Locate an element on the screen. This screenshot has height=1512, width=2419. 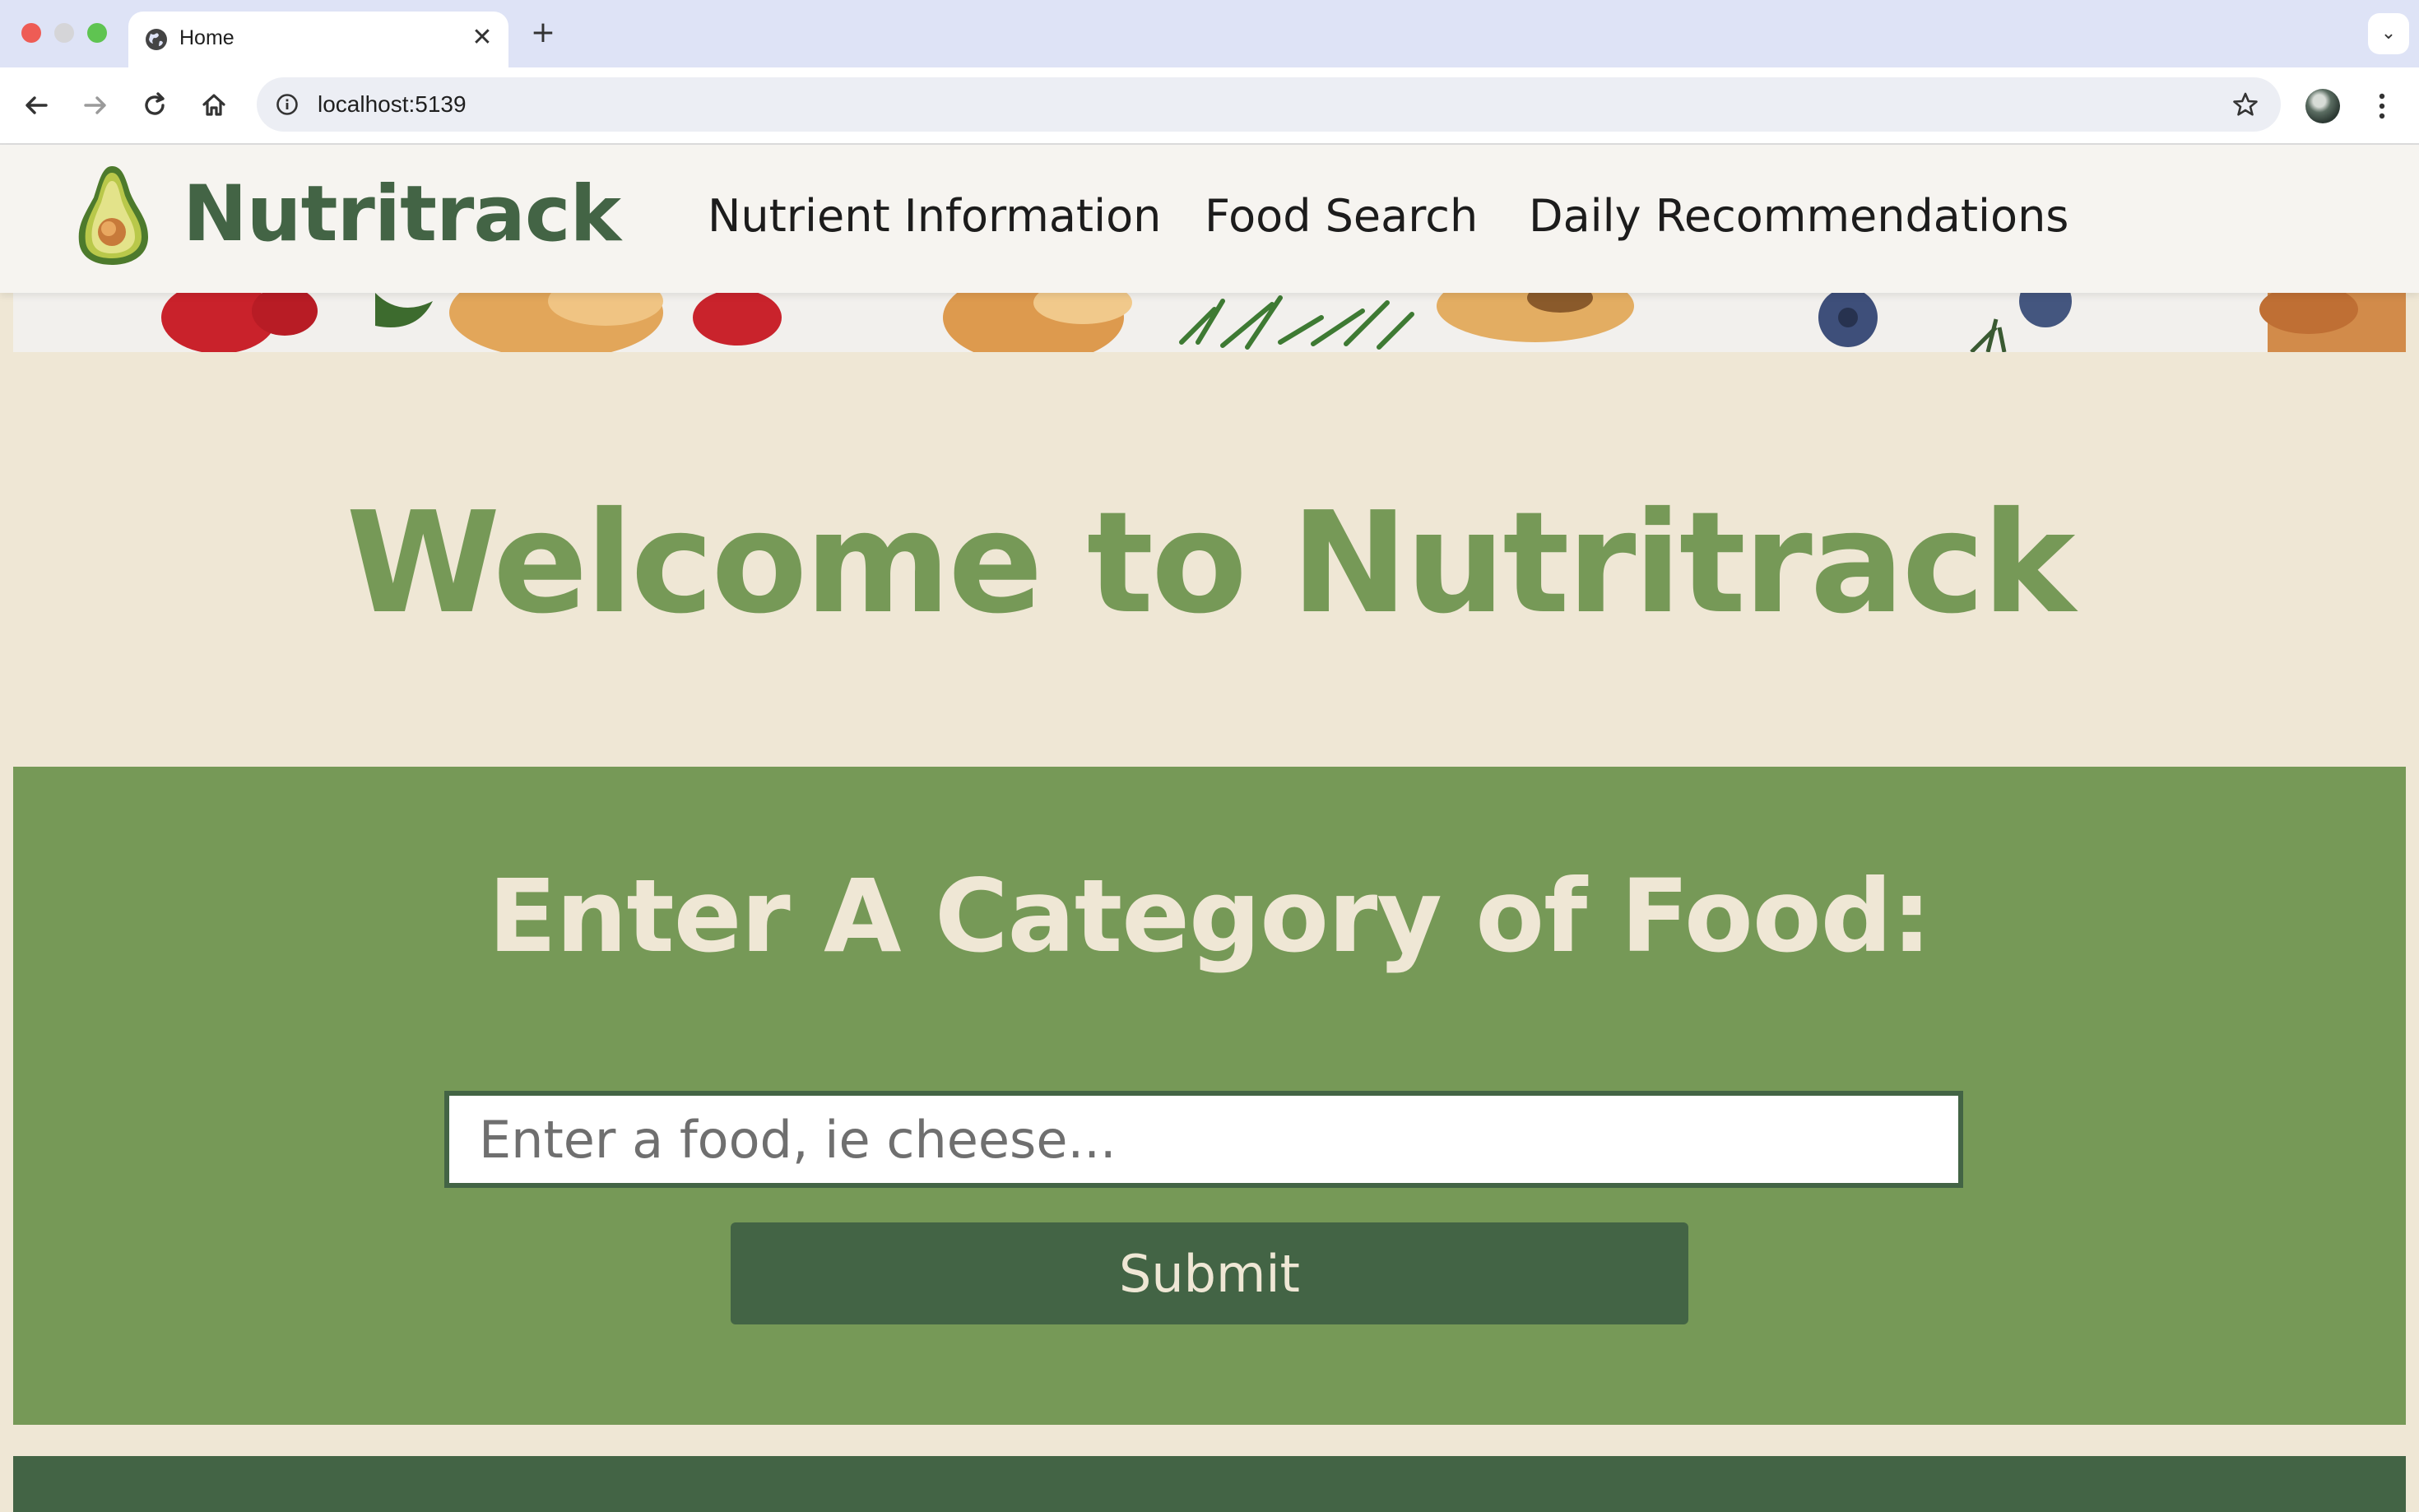
nav-food-search: Food Search is located at coordinates (1341, 216).